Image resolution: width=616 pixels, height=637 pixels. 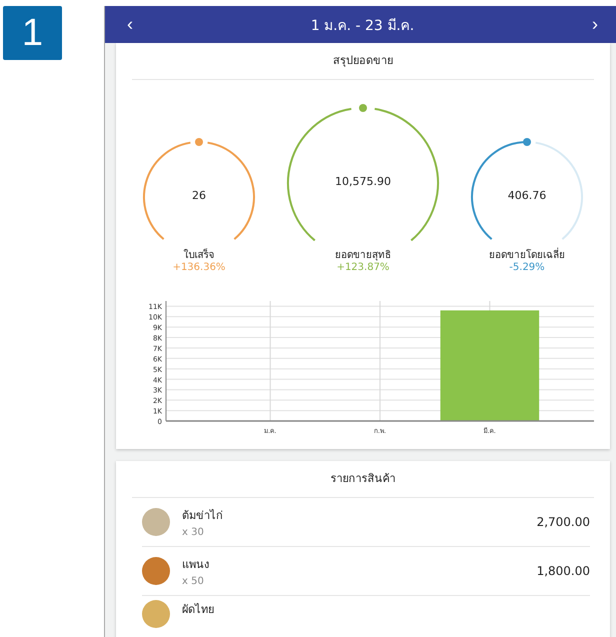 I want to click on product-price: 1,800.00, so click(x=563, y=571).